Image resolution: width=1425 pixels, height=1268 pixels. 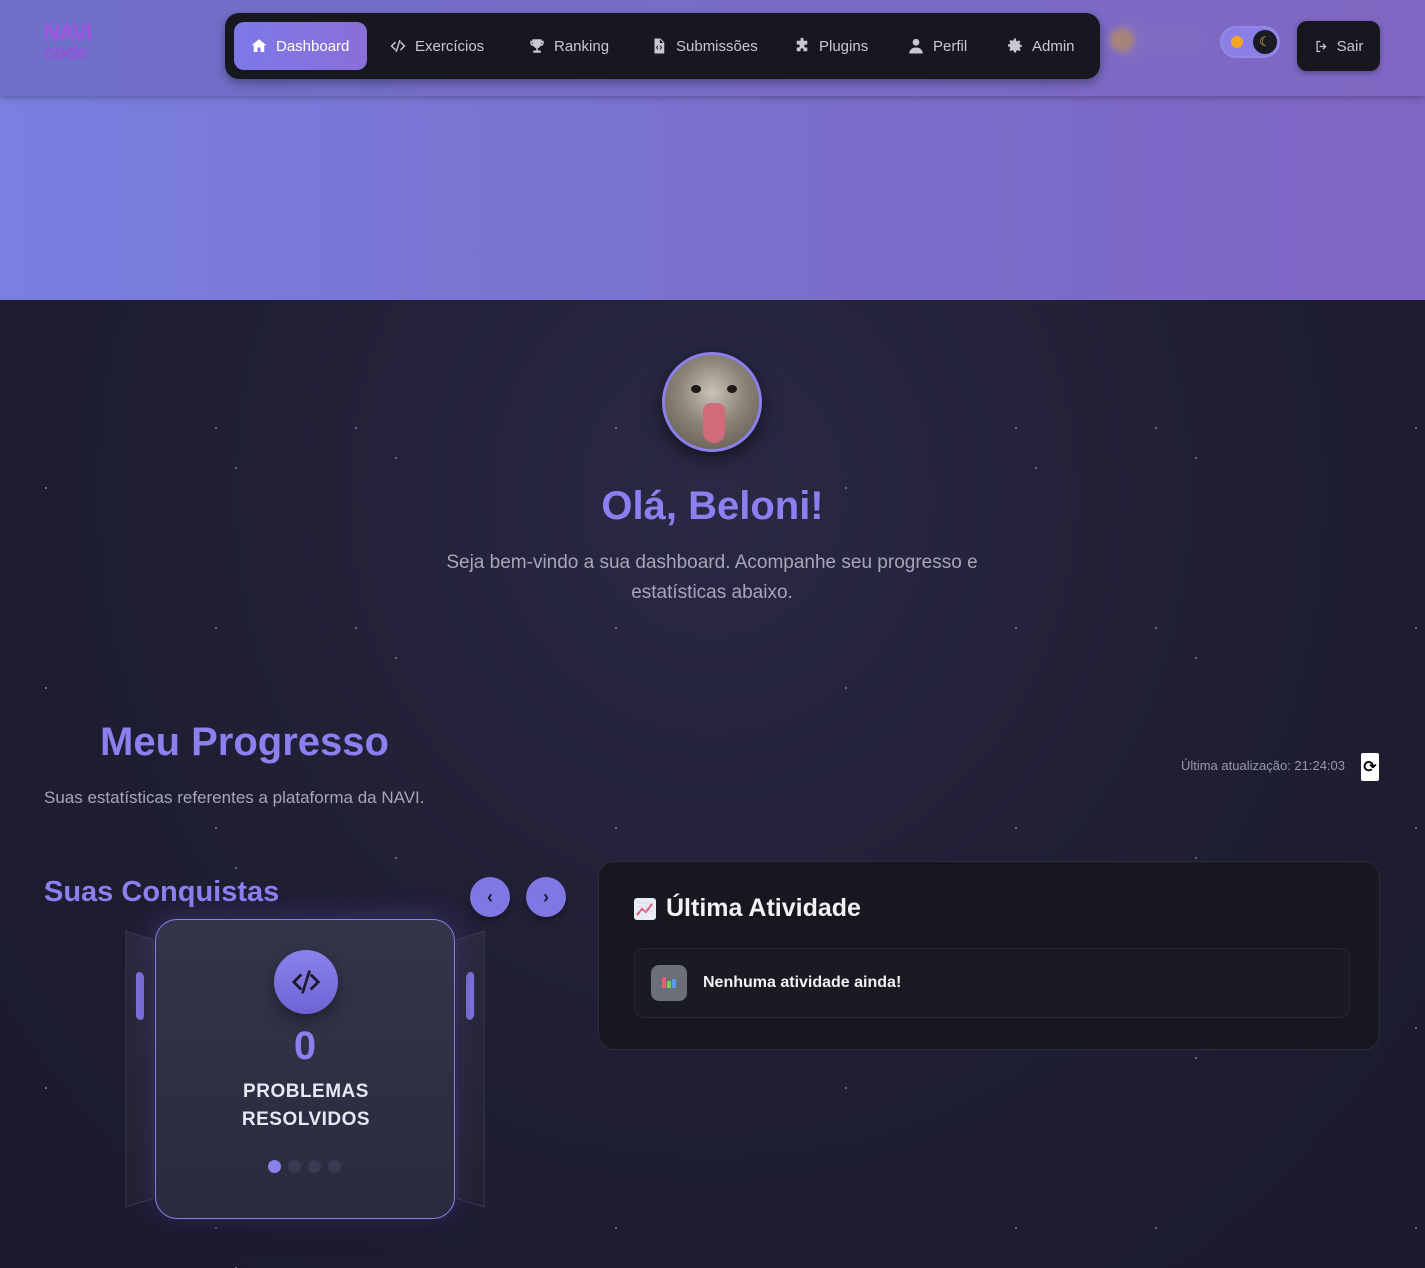 What do you see at coordinates (1053, 46) in the screenshot?
I see `nav-admin-label: Admin` at bounding box center [1053, 46].